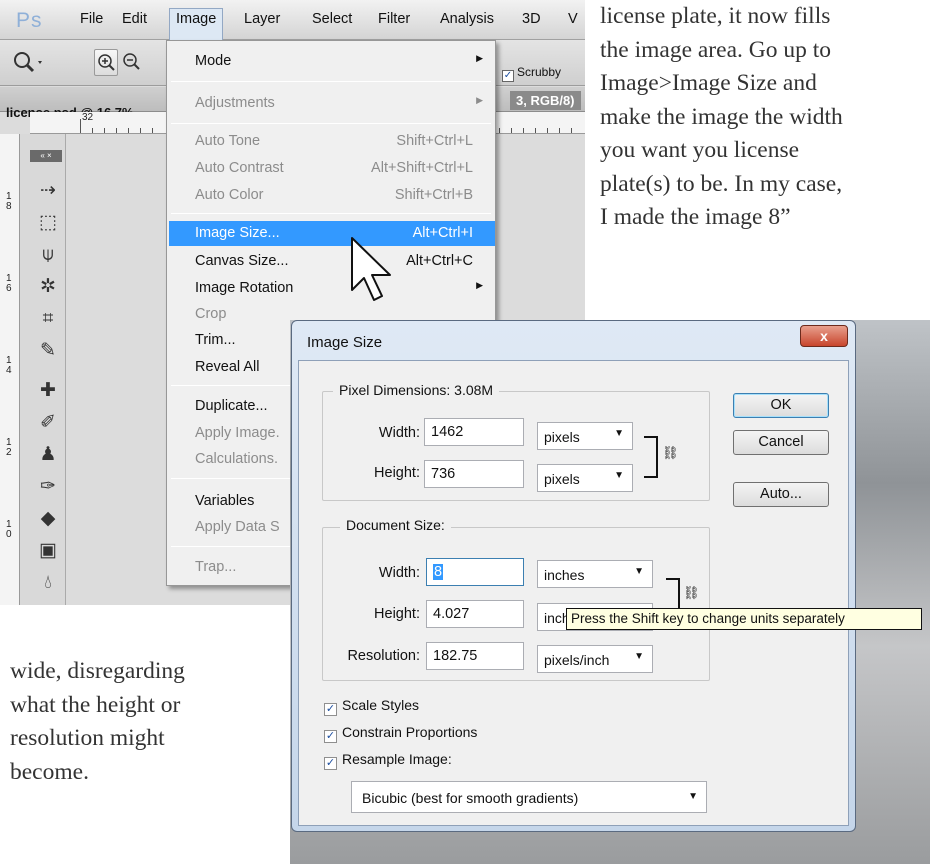  I want to click on doc-height-input: 4.027, so click(475, 614).